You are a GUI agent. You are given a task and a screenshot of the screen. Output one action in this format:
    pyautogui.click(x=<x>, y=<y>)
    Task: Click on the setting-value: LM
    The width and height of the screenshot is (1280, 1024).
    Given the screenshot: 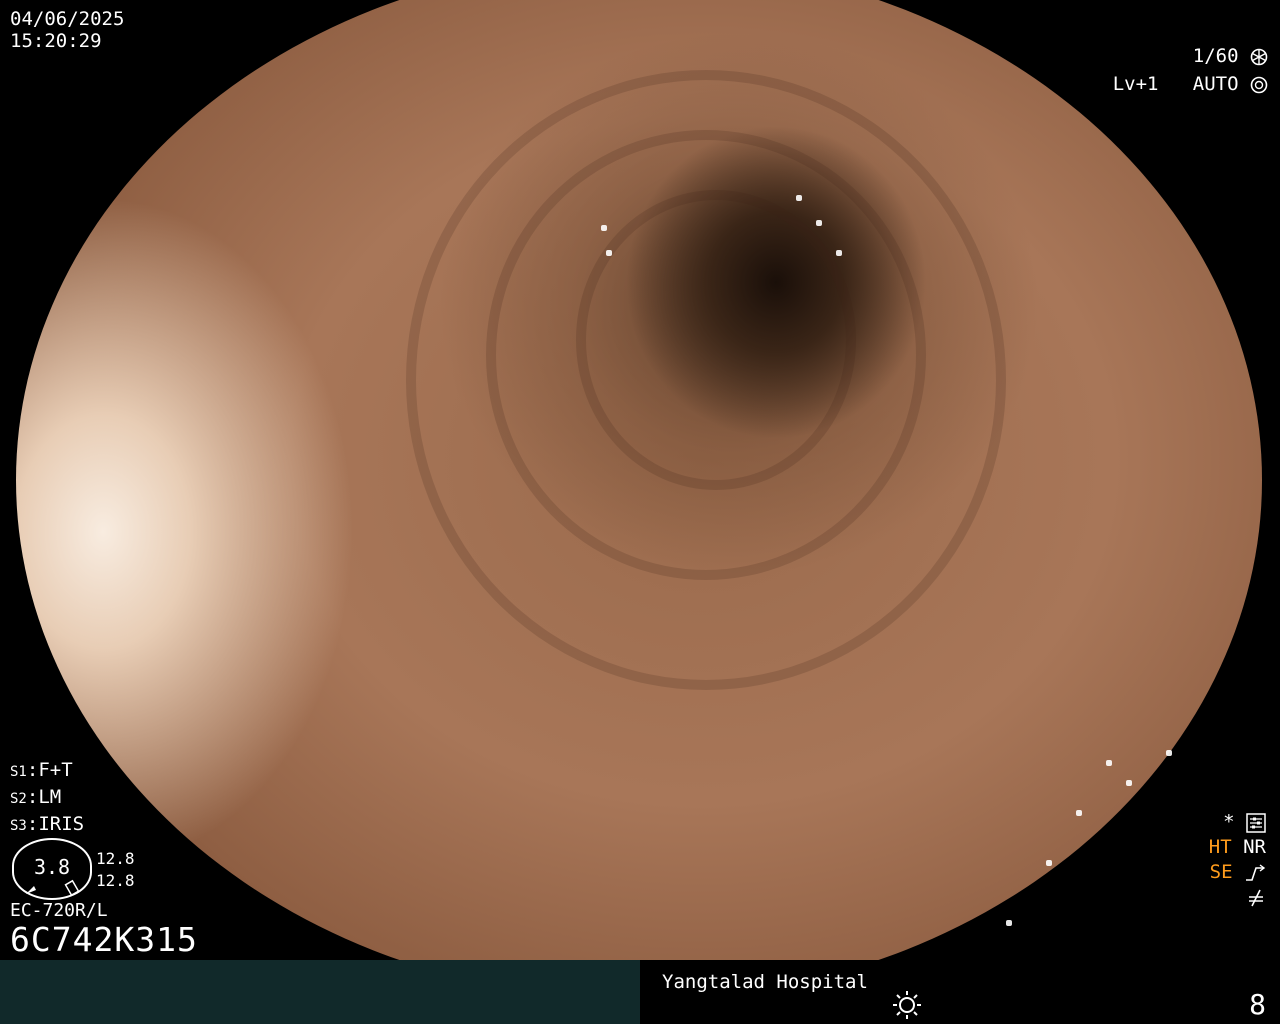 What is the action you would take?
    pyautogui.click(x=50, y=797)
    